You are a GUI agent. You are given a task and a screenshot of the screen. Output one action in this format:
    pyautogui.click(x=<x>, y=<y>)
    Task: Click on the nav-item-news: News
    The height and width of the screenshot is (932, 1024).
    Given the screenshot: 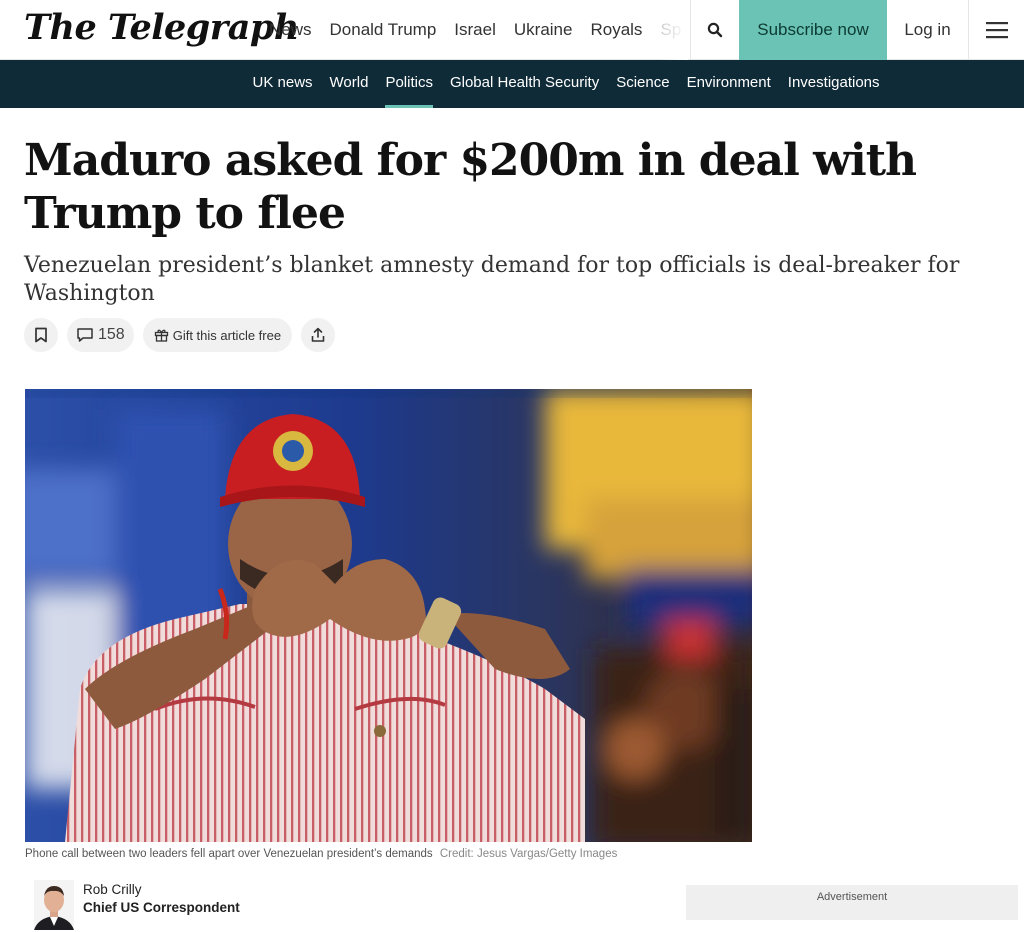 What is the action you would take?
    pyautogui.click(x=290, y=30)
    